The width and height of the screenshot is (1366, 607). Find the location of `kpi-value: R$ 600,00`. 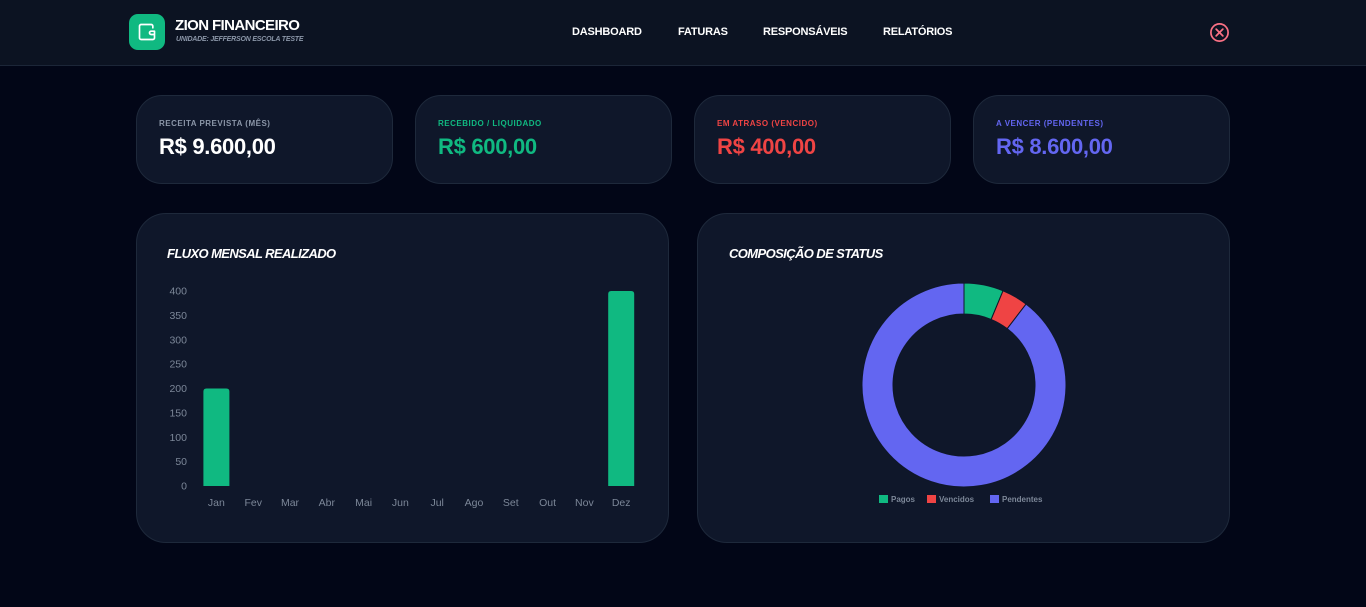

kpi-value: R$ 600,00 is located at coordinates (487, 146).